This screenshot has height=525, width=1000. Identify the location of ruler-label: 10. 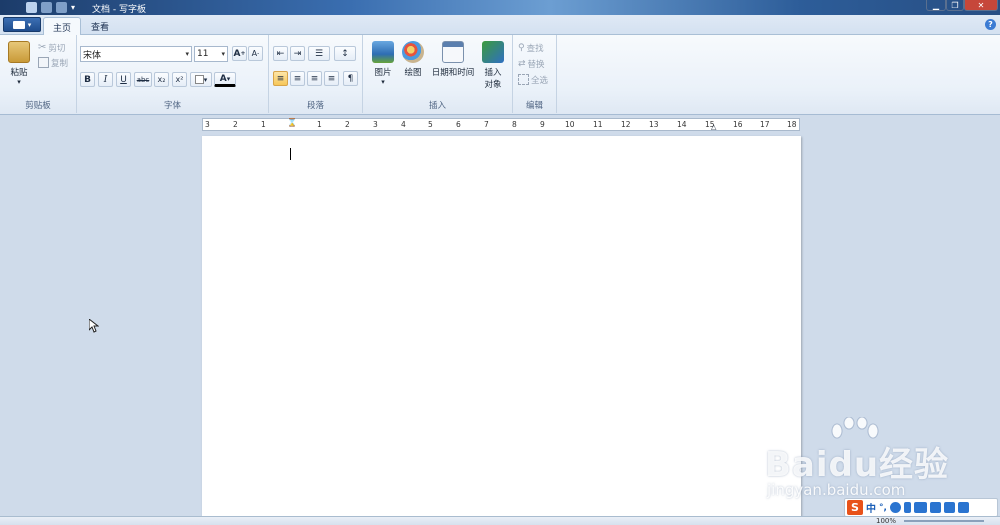
(570, 124).